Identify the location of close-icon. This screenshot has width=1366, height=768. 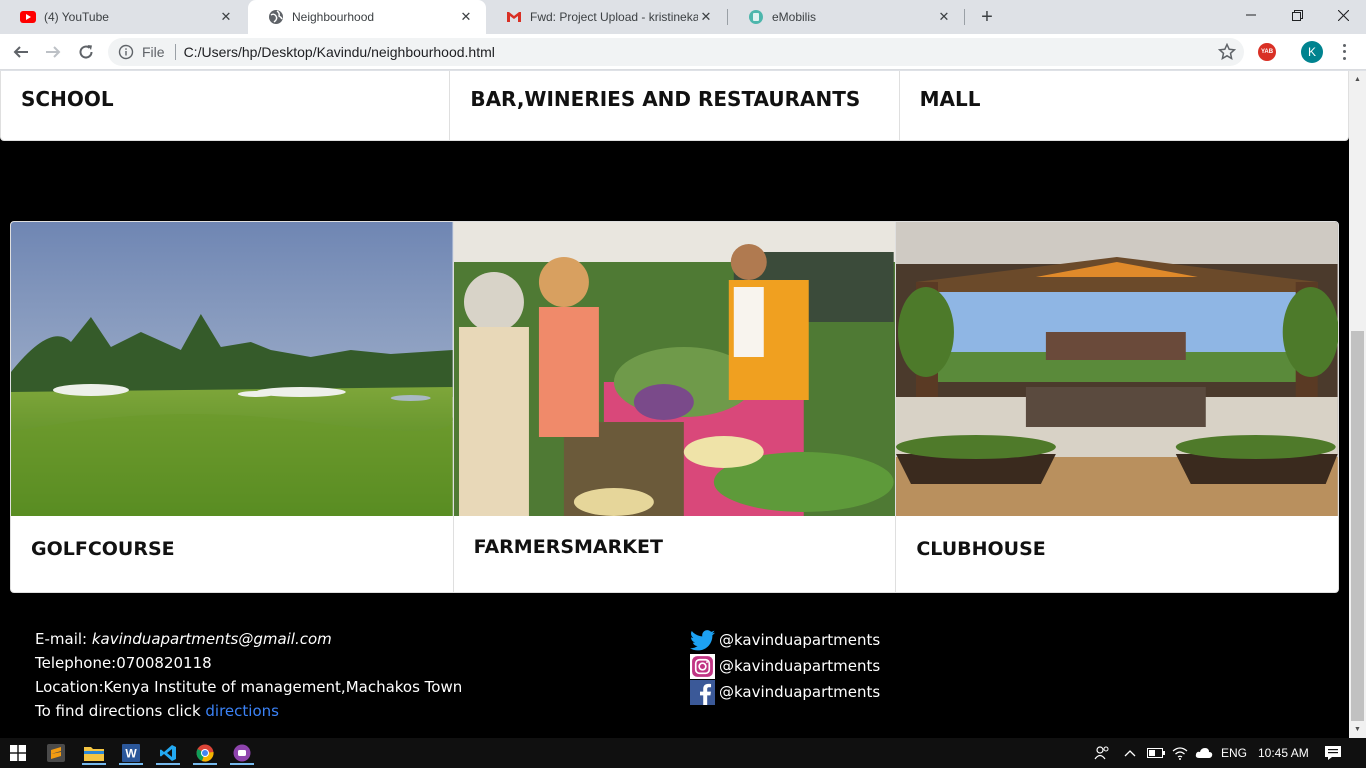
(1343, 15).